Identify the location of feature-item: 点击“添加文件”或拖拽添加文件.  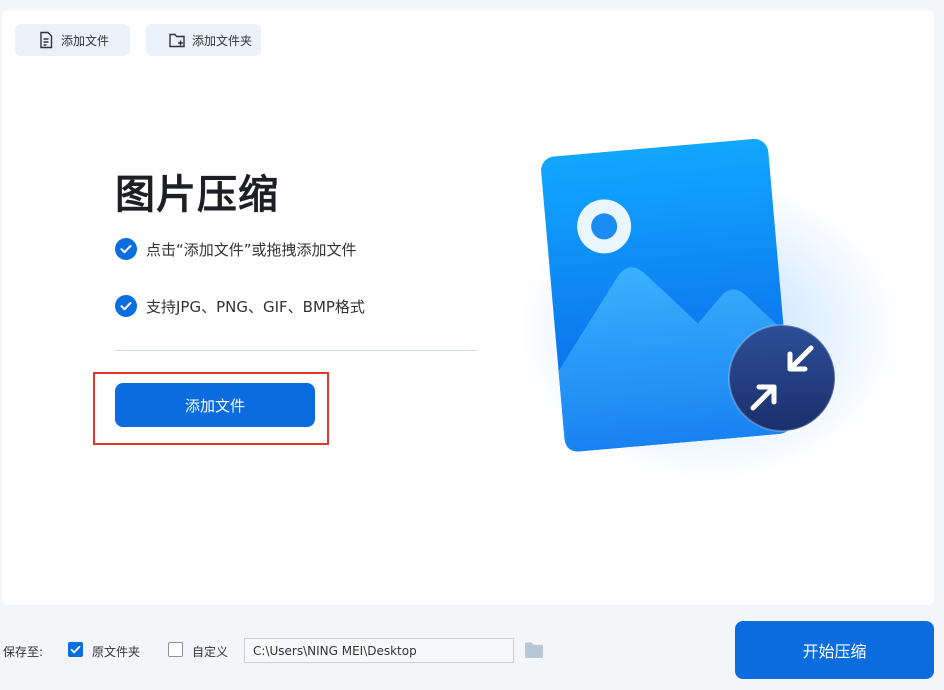
(236, 249).